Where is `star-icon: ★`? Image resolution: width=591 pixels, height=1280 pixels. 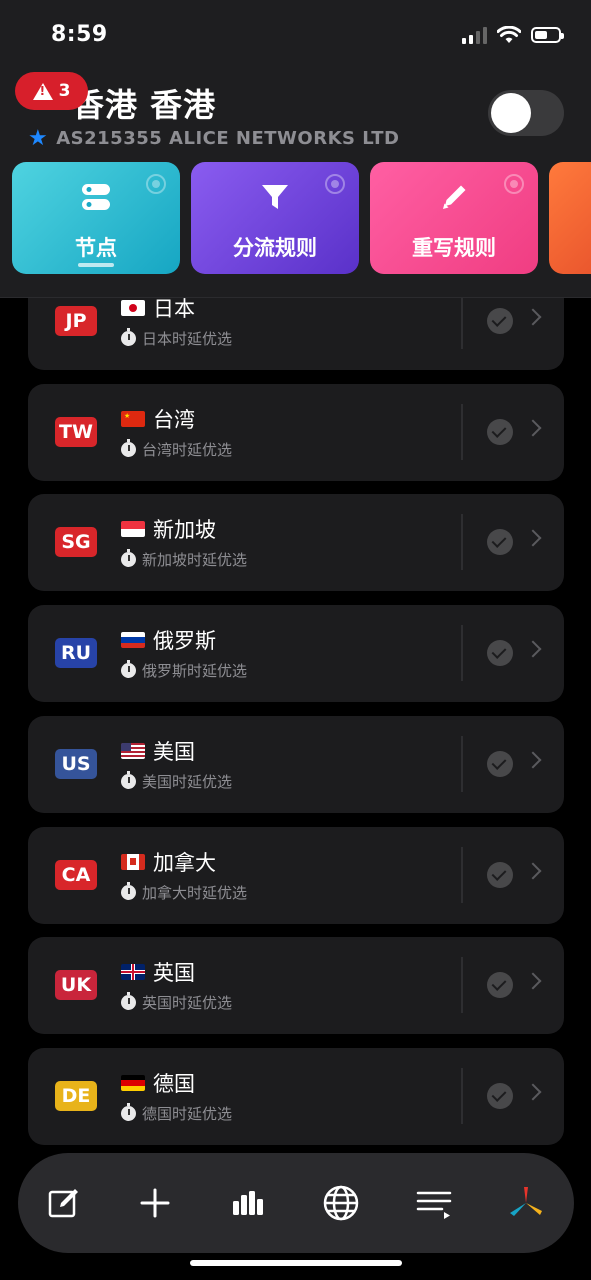
star-icon: ★ is located at coordinates (38, 138).